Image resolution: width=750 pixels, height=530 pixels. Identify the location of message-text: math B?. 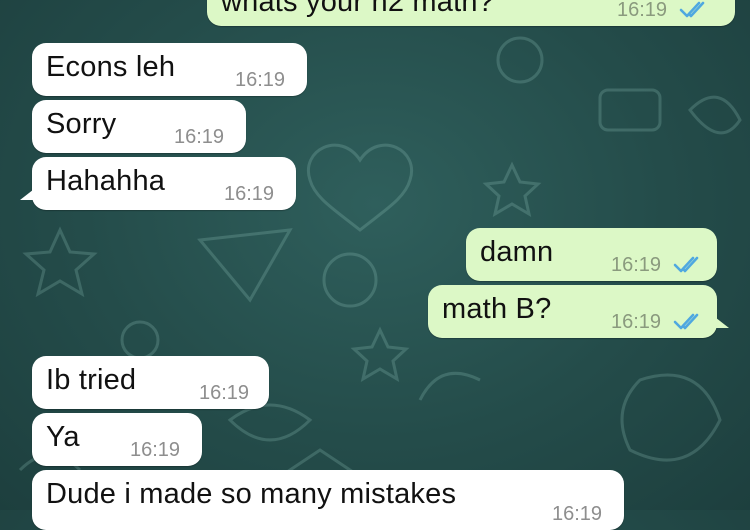
(497, 309).